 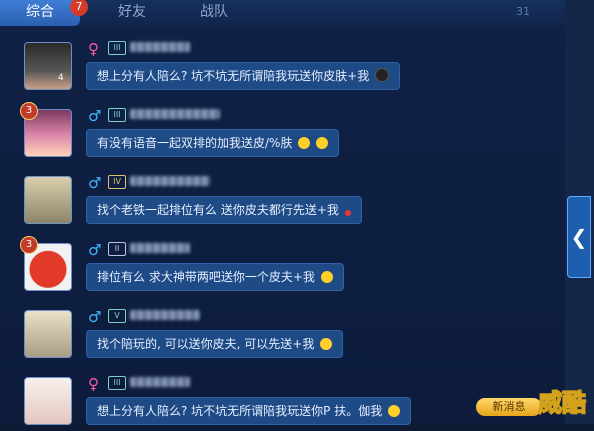 What do you see at coordinates (195, 143) in the screenshot?
I see `message-text: 有没有语音一起双排的加我送皮/%肤` at bounding box center [195, 143].